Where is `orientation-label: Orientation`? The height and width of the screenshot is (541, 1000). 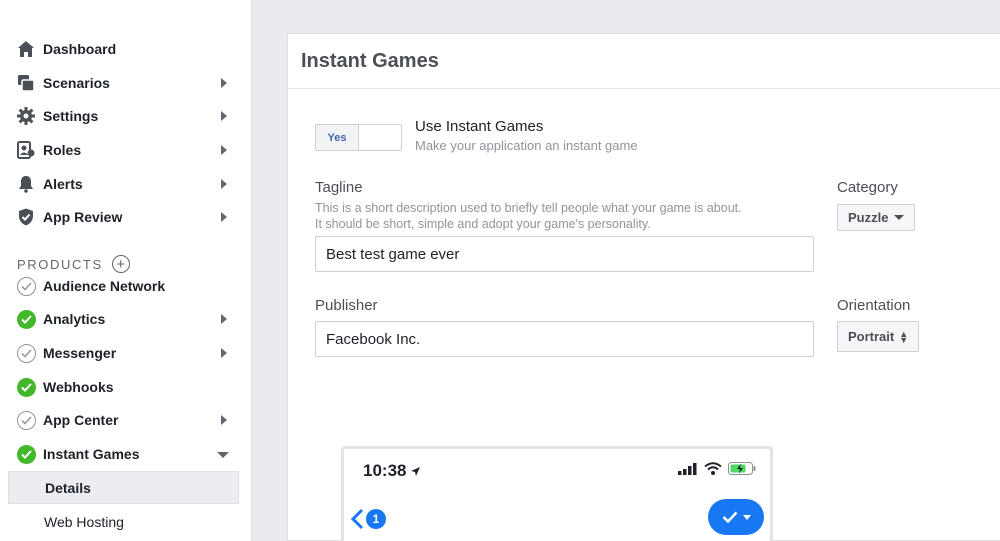 orientation-label: Orientation is located at coordinates (874, 305).